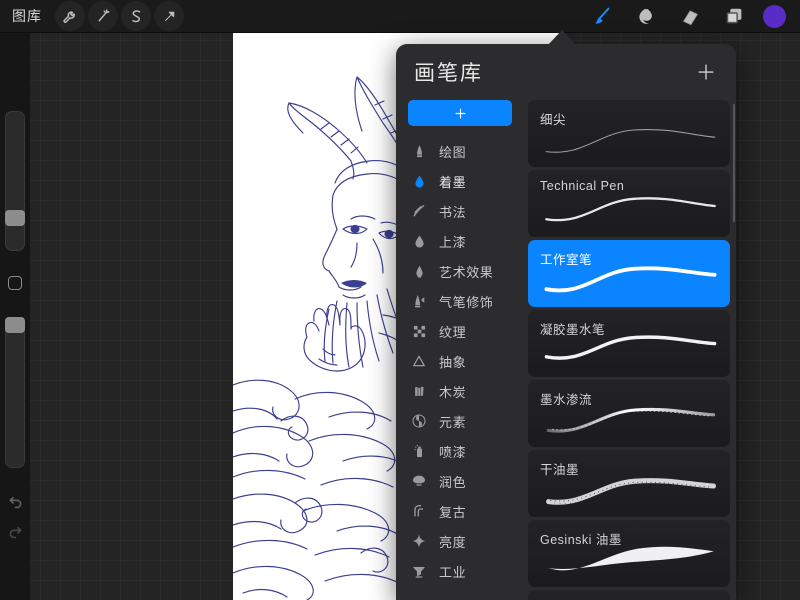 The height and width of the screenshot is (600, 800). I want to click on smudge-icon, so click(646, 16).